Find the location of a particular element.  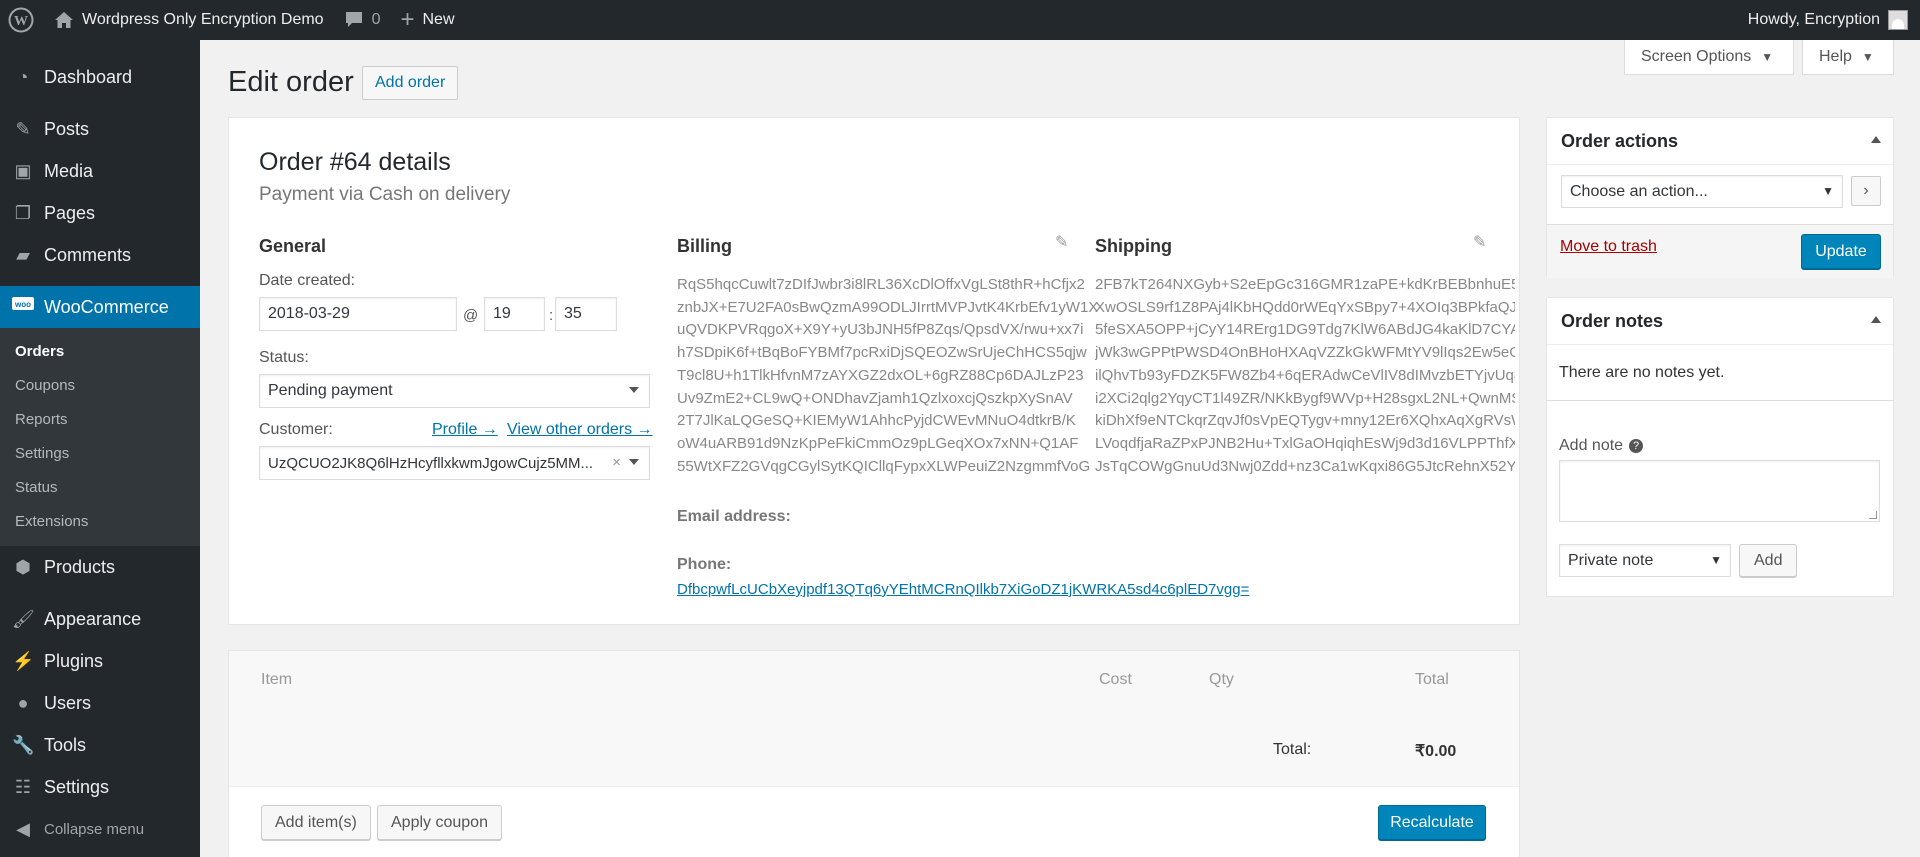

collapse-menu: ◀ Collapse menu is located at coordinates (100, 829).